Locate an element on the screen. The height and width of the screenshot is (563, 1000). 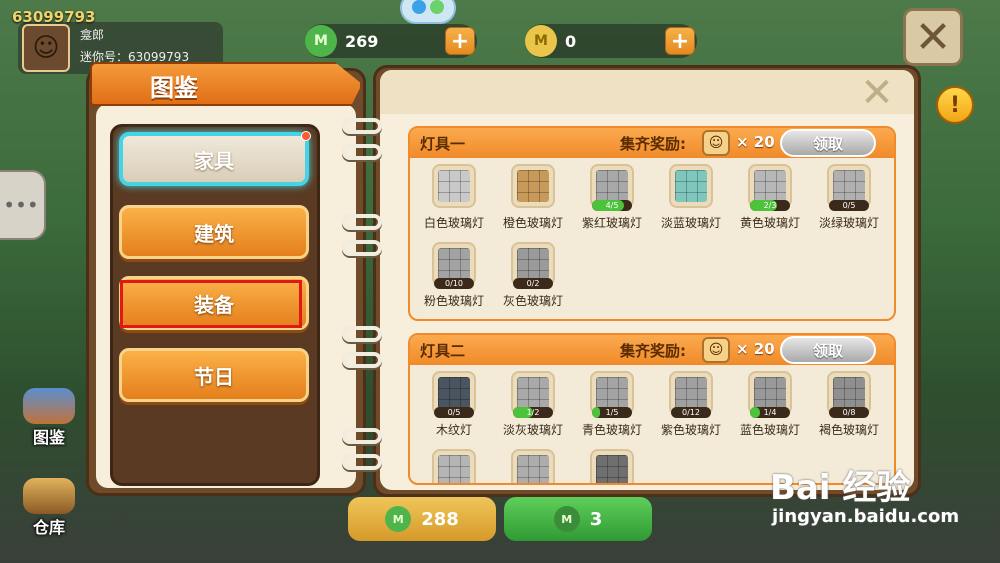
currency-gold: M 0 + is located at coordinates (611, 41).